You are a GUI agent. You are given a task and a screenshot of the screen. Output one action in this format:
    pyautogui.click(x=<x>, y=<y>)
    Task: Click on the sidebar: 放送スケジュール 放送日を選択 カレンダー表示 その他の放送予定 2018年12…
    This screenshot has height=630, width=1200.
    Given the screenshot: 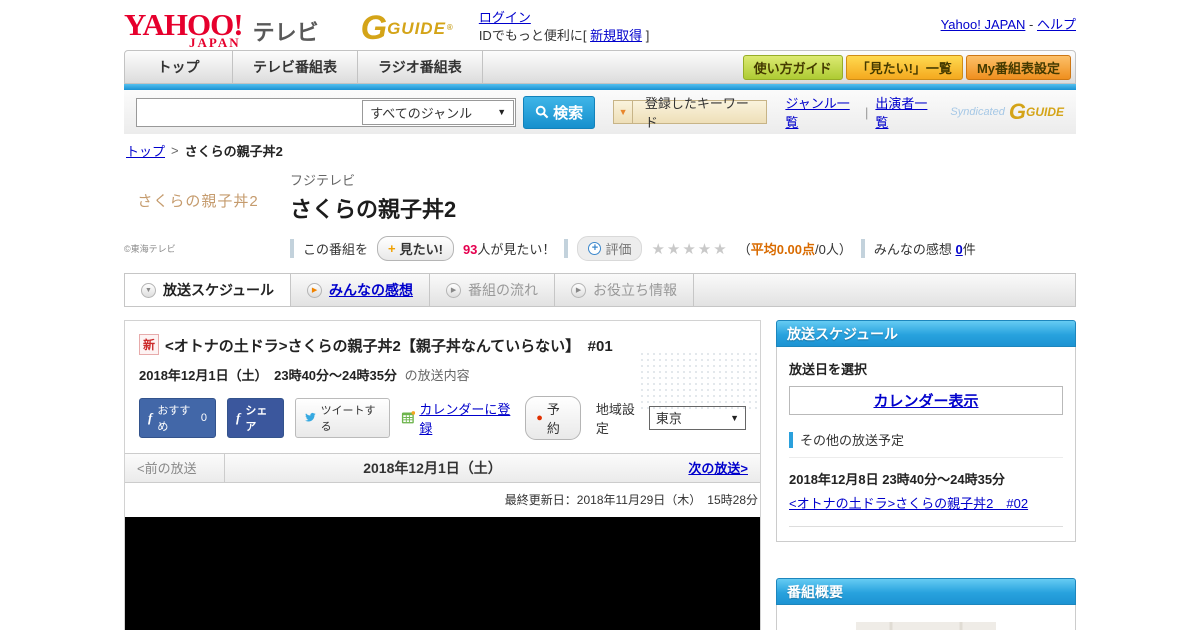 What is the action you would take?
    pyautogui.click(x=926, y=475)
    